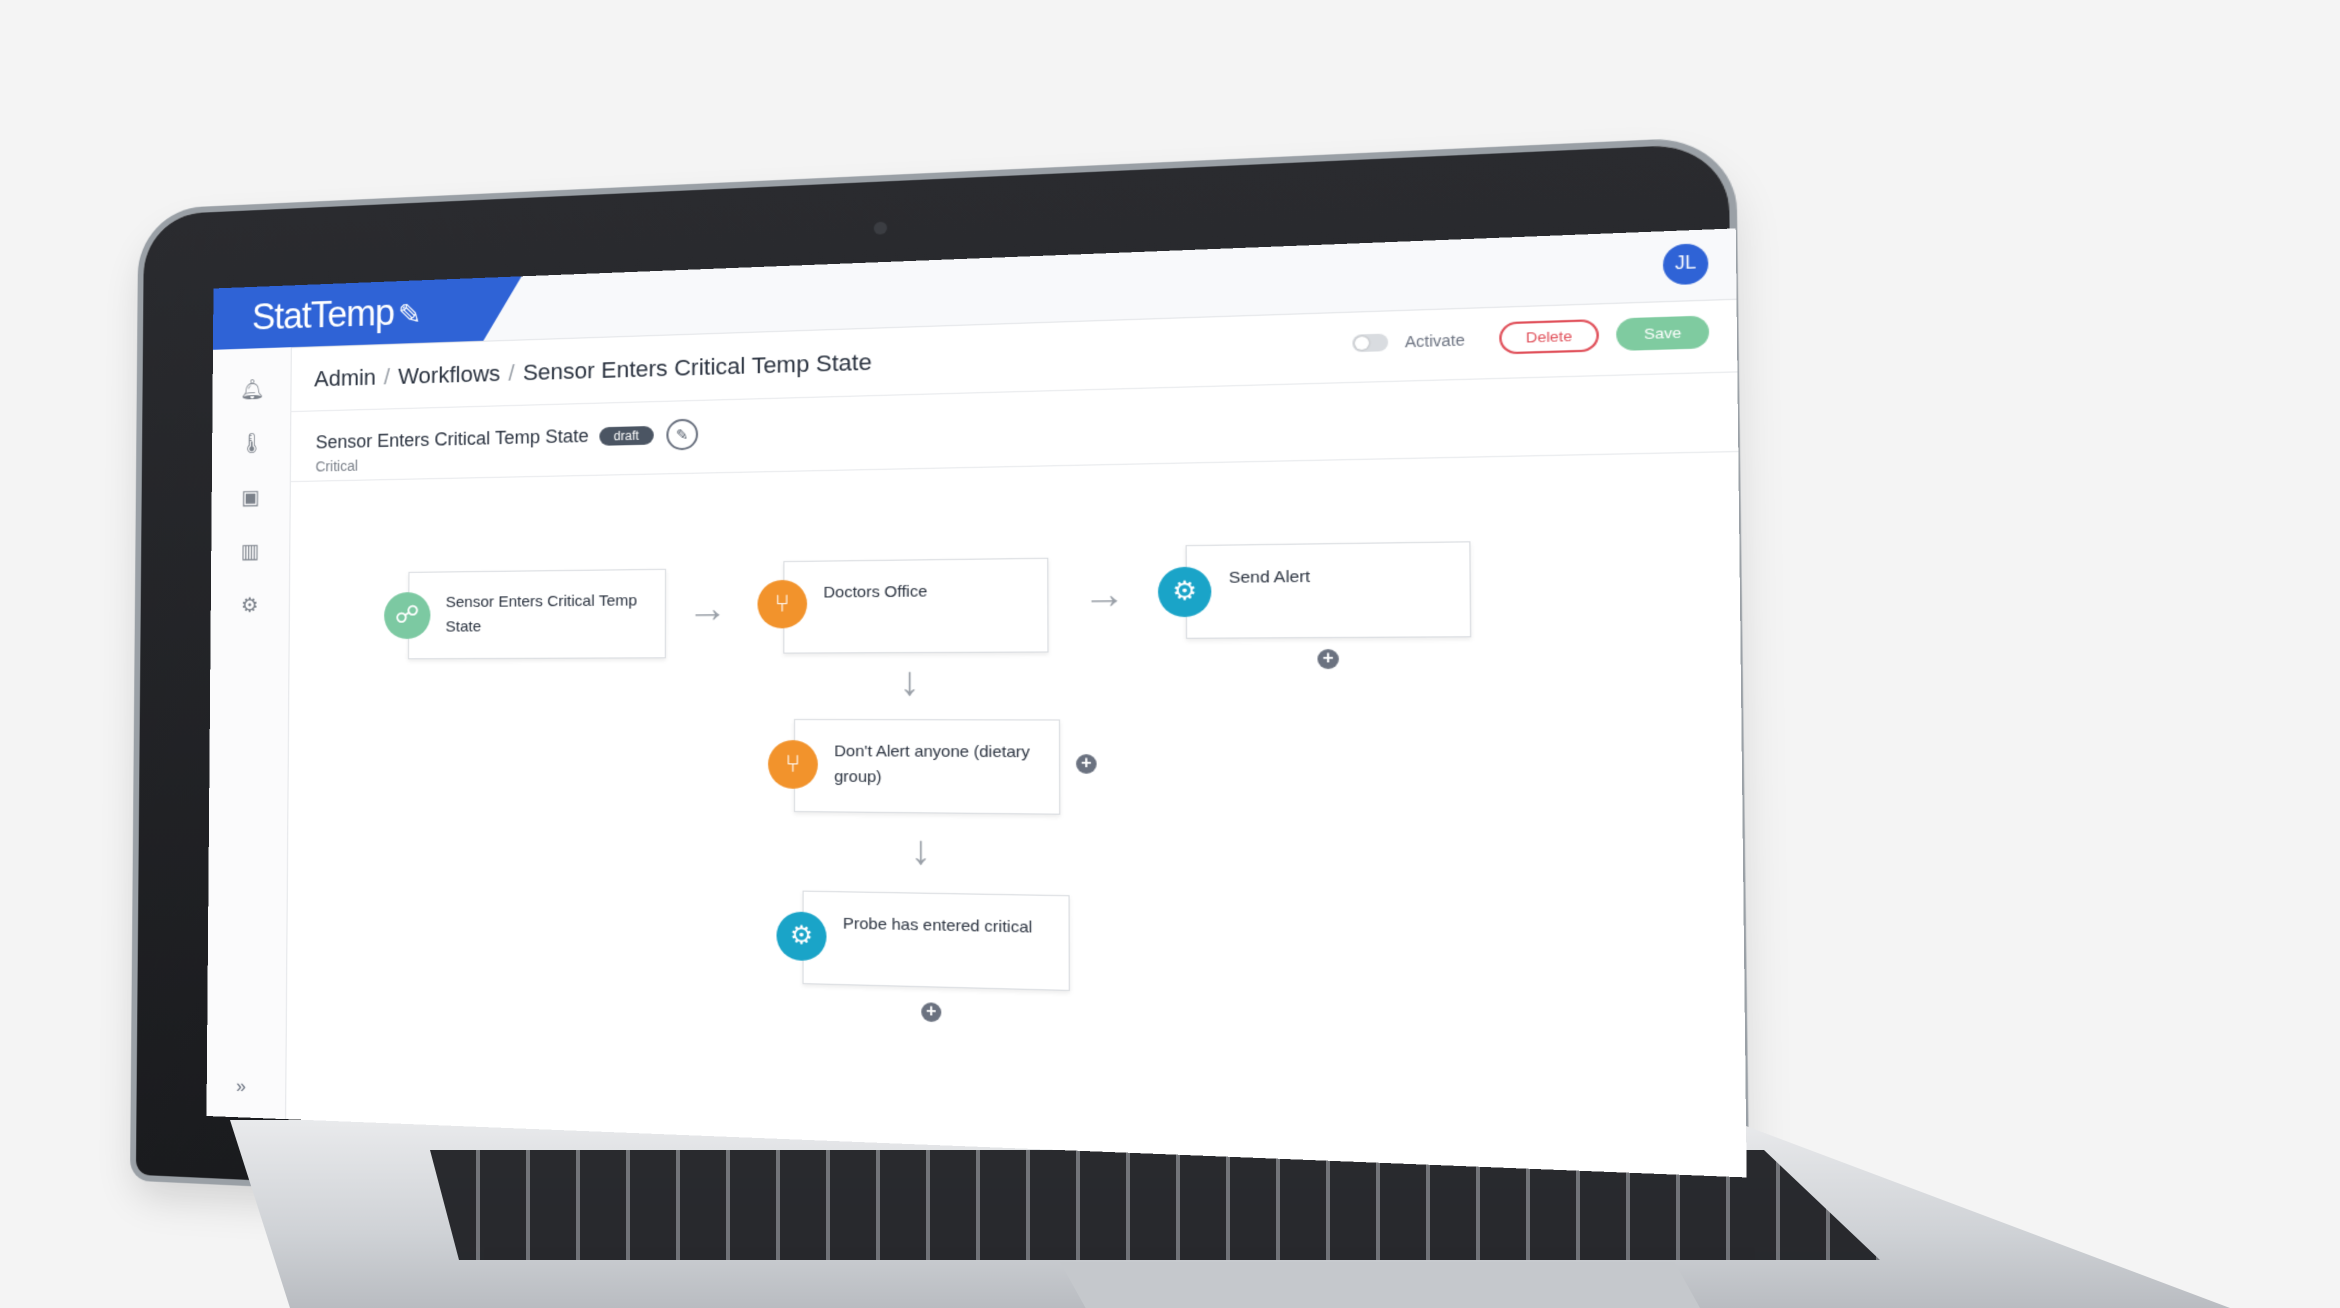  What do you see at coordinates (916, 605) in the screenshot?
I see `node-doctors-office: Doctors Office` at bounding box center [916, 605].